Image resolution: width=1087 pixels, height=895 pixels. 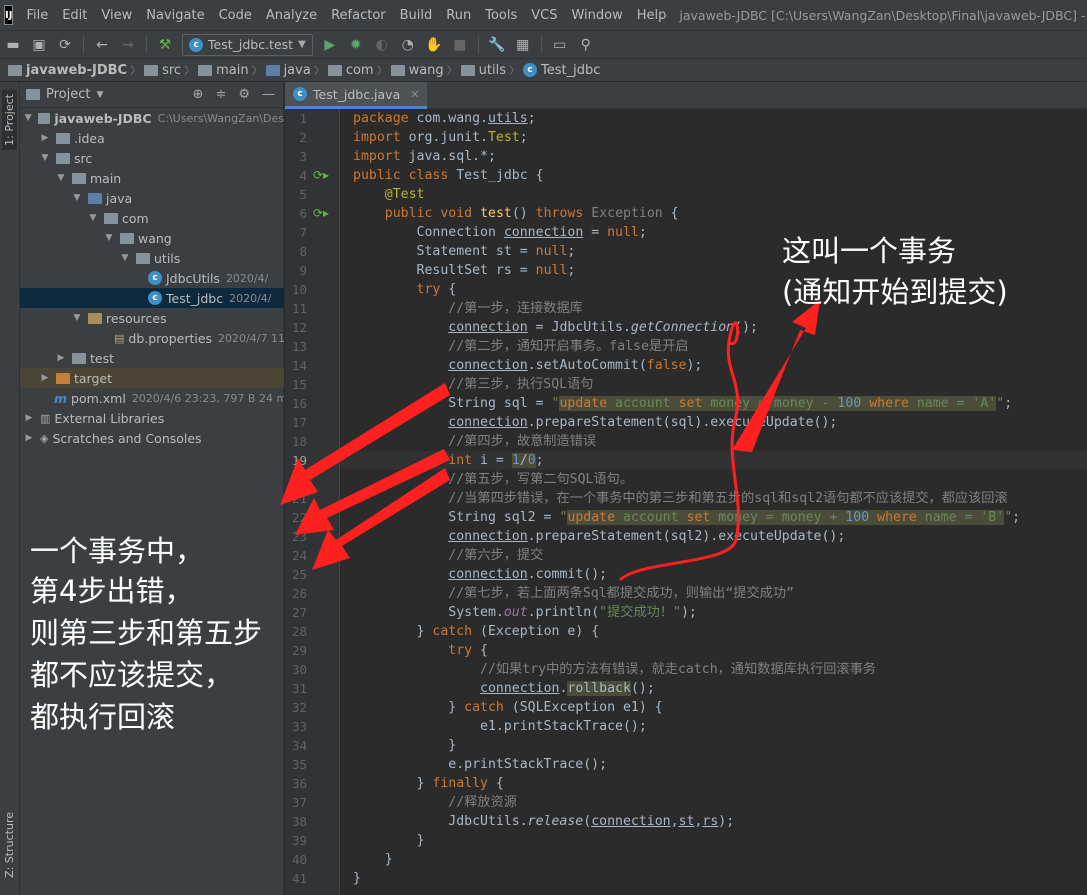 What do you see at coordinates (98, 398) in the screenshot?
I see `tree-item-label: pom.xml` at bounding box center [98, 398].